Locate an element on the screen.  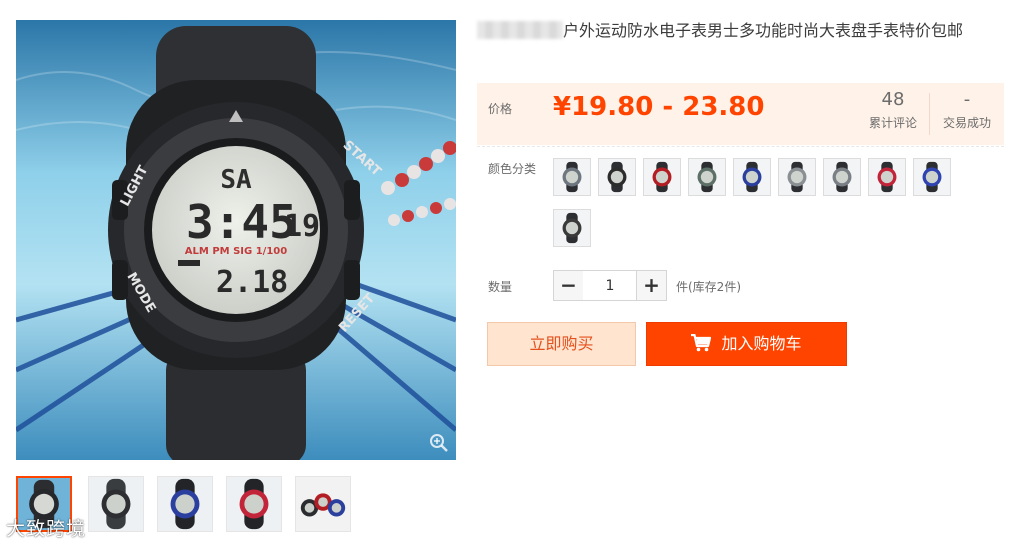
color-swatch-black-grey is located at coordinates (572, 177).